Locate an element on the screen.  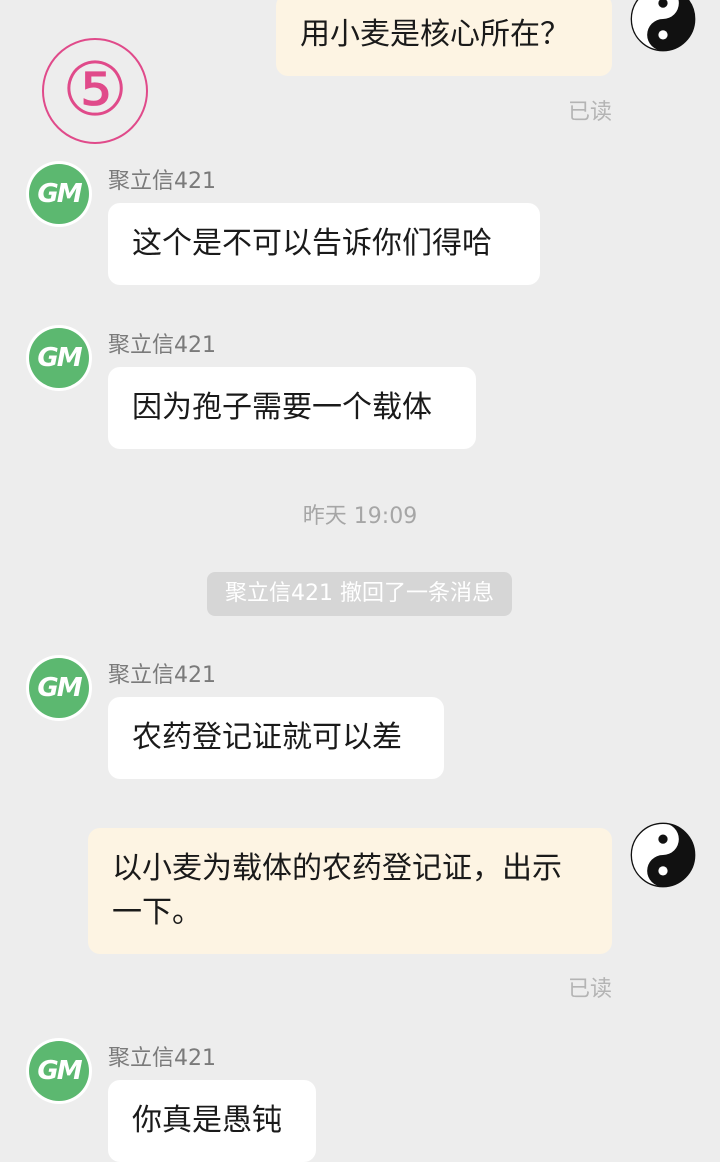
message-text: 农药登记证就可以差 is located at coordinates (267, 737).